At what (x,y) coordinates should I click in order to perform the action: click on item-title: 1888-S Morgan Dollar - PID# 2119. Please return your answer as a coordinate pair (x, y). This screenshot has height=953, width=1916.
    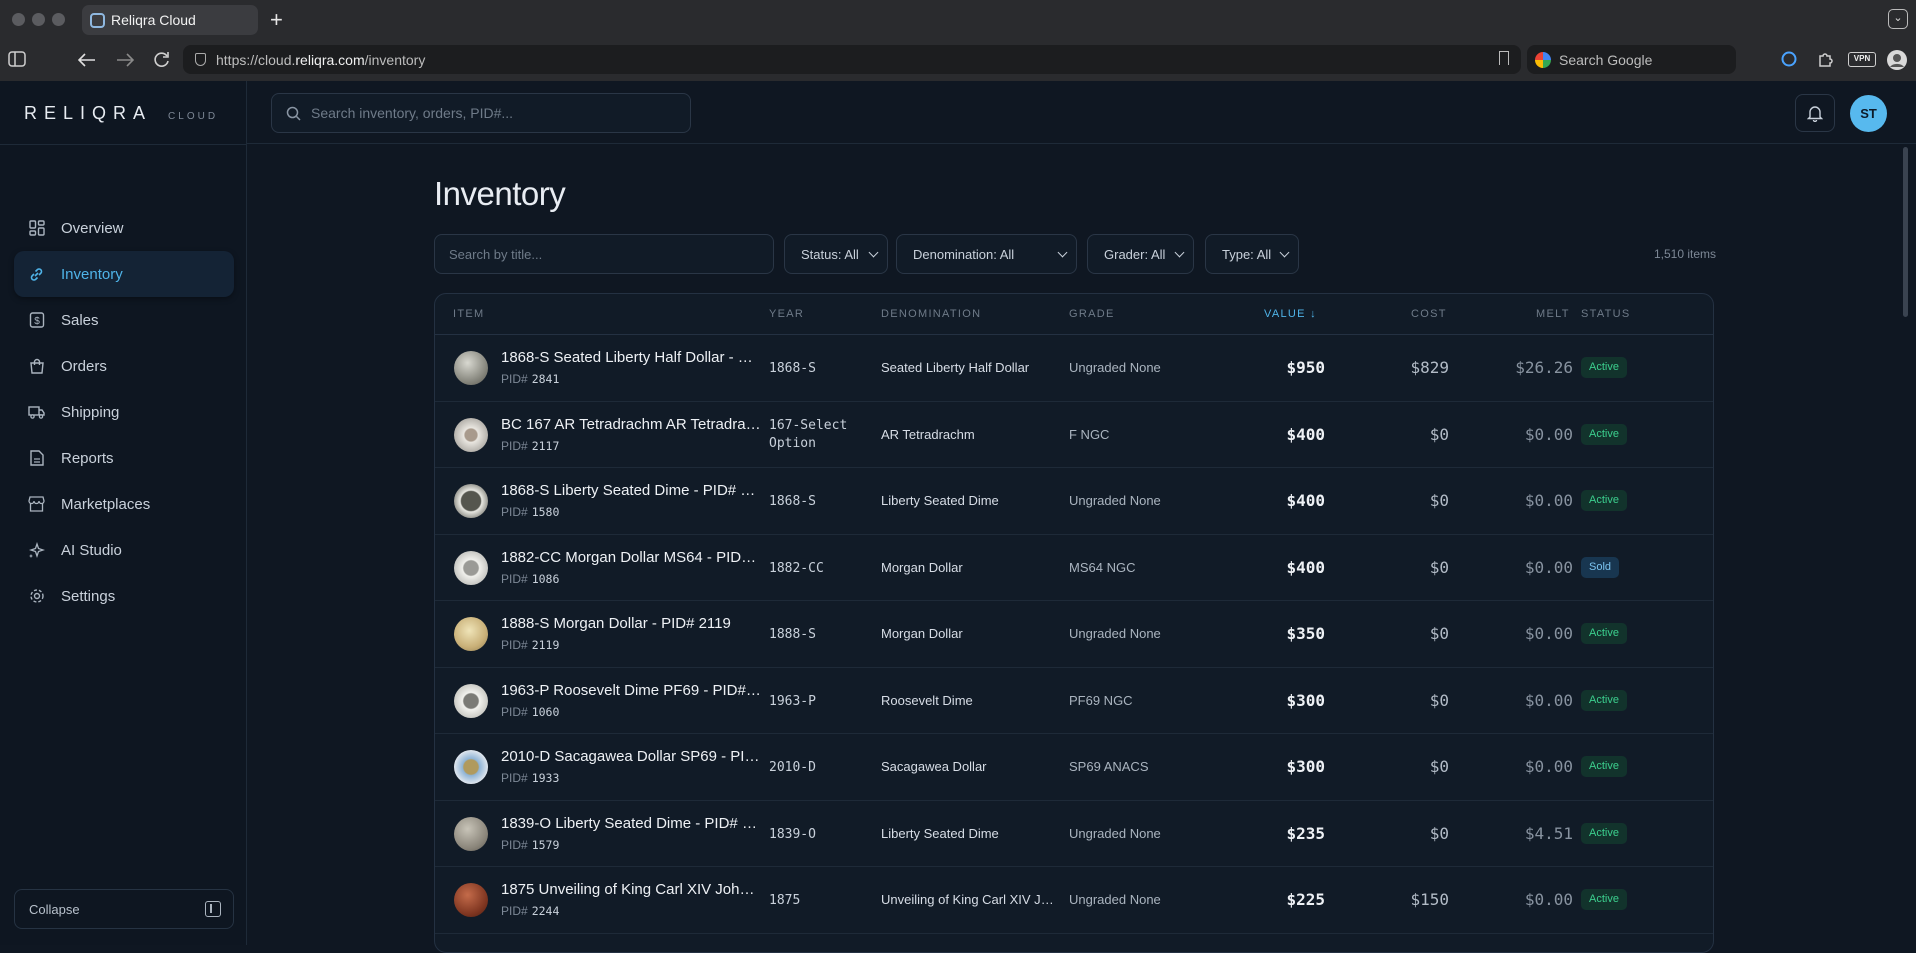
    Looking at the image, I should click on (631, 623).